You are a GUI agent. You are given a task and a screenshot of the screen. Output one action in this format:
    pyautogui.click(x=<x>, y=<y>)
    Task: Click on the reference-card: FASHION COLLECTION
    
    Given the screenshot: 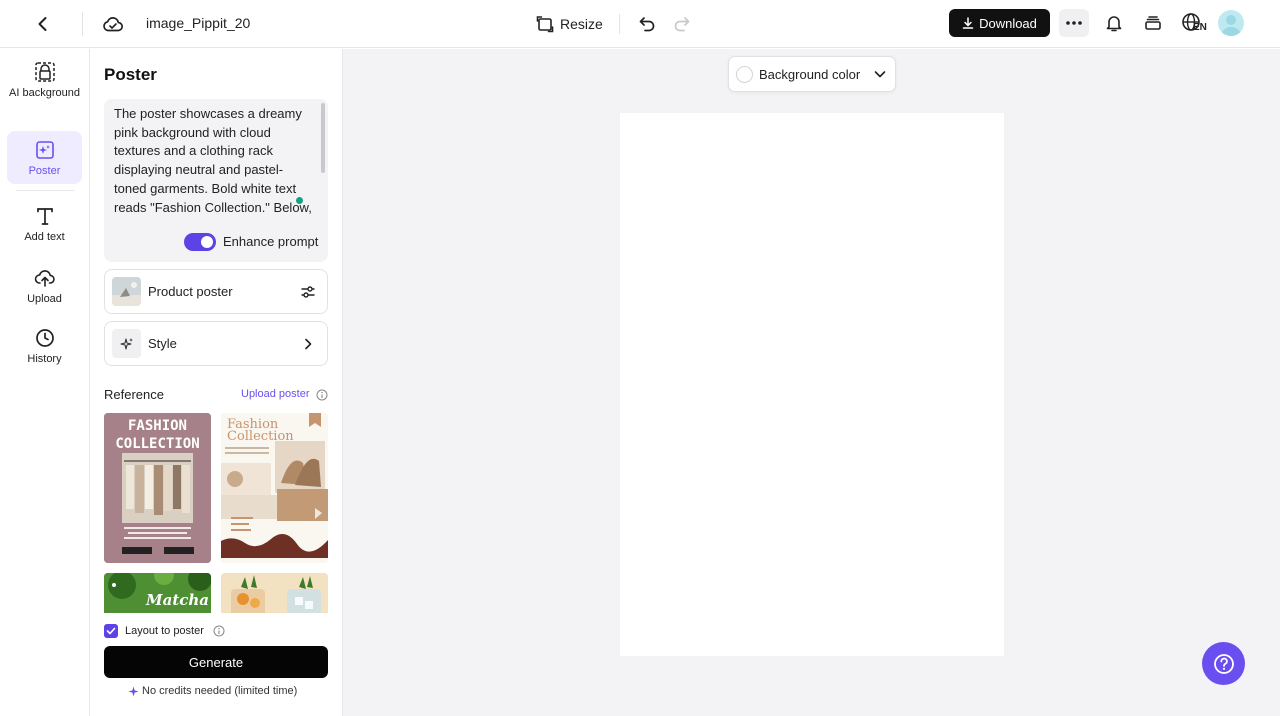 What is the action you would take?
    pyautogui.click(x=157, y=488)
    